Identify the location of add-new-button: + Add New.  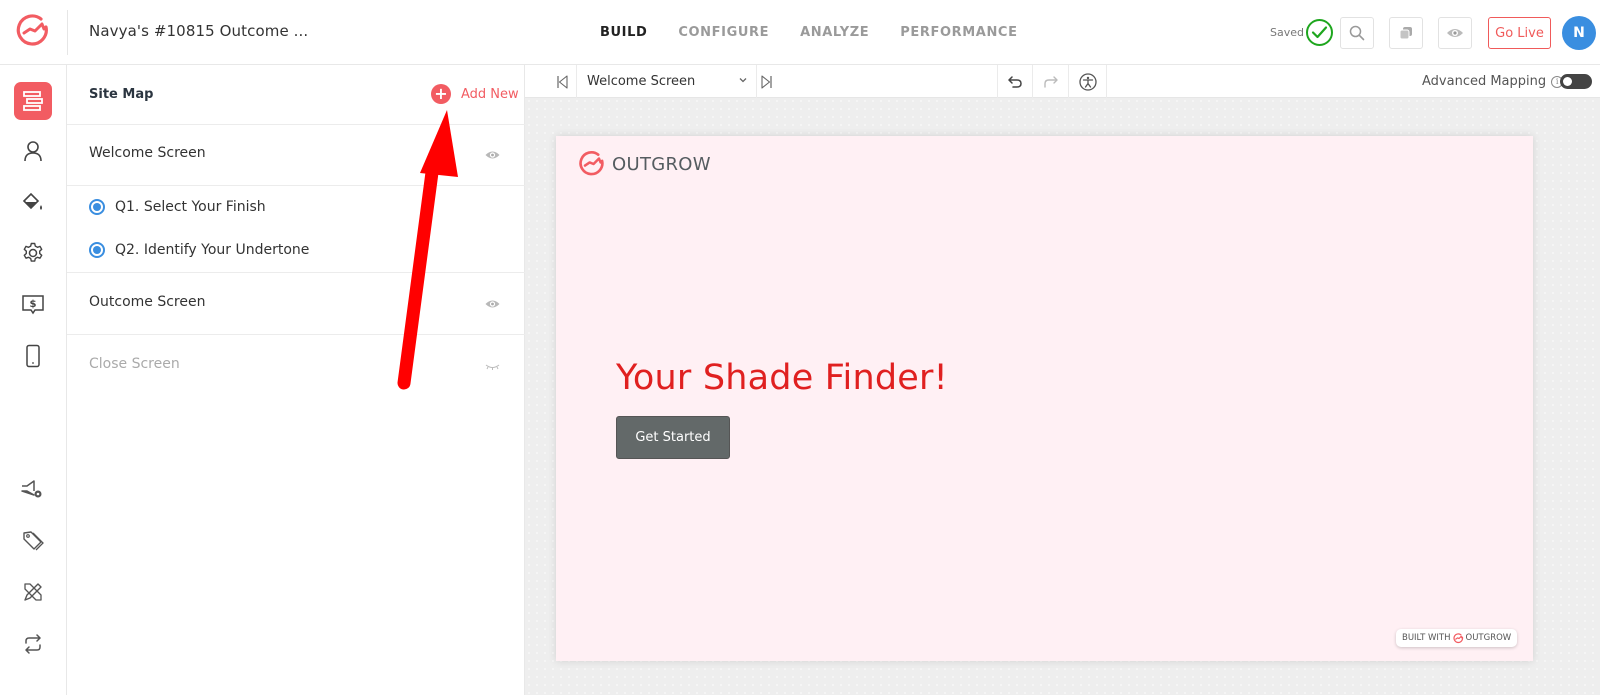
(475, 94).